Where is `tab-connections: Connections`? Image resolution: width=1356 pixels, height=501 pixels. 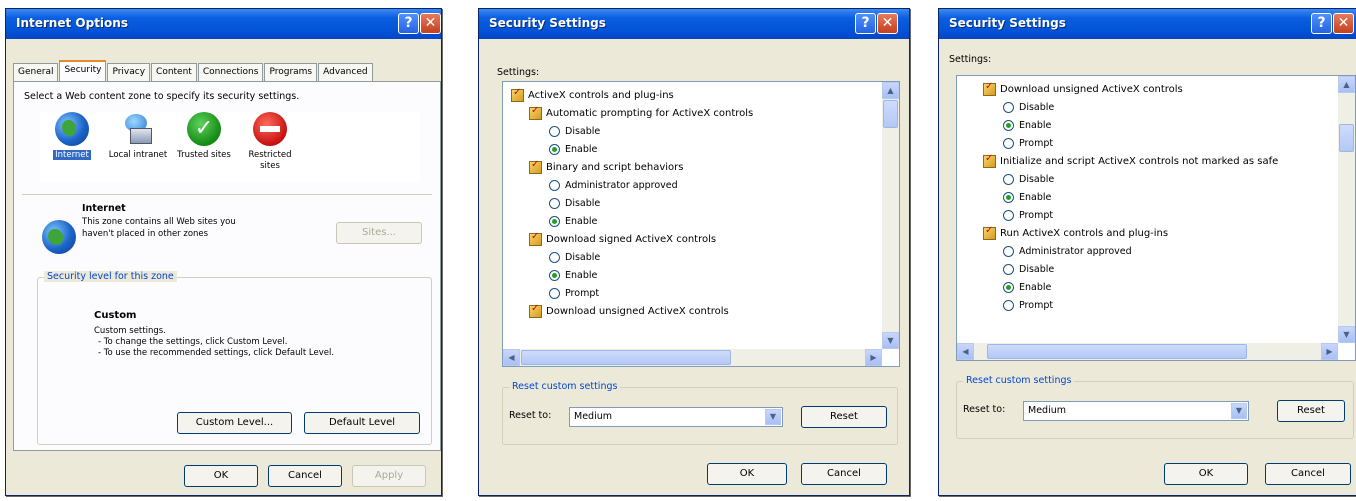 tab-connections: Connections is located at coordinates (230, 72).